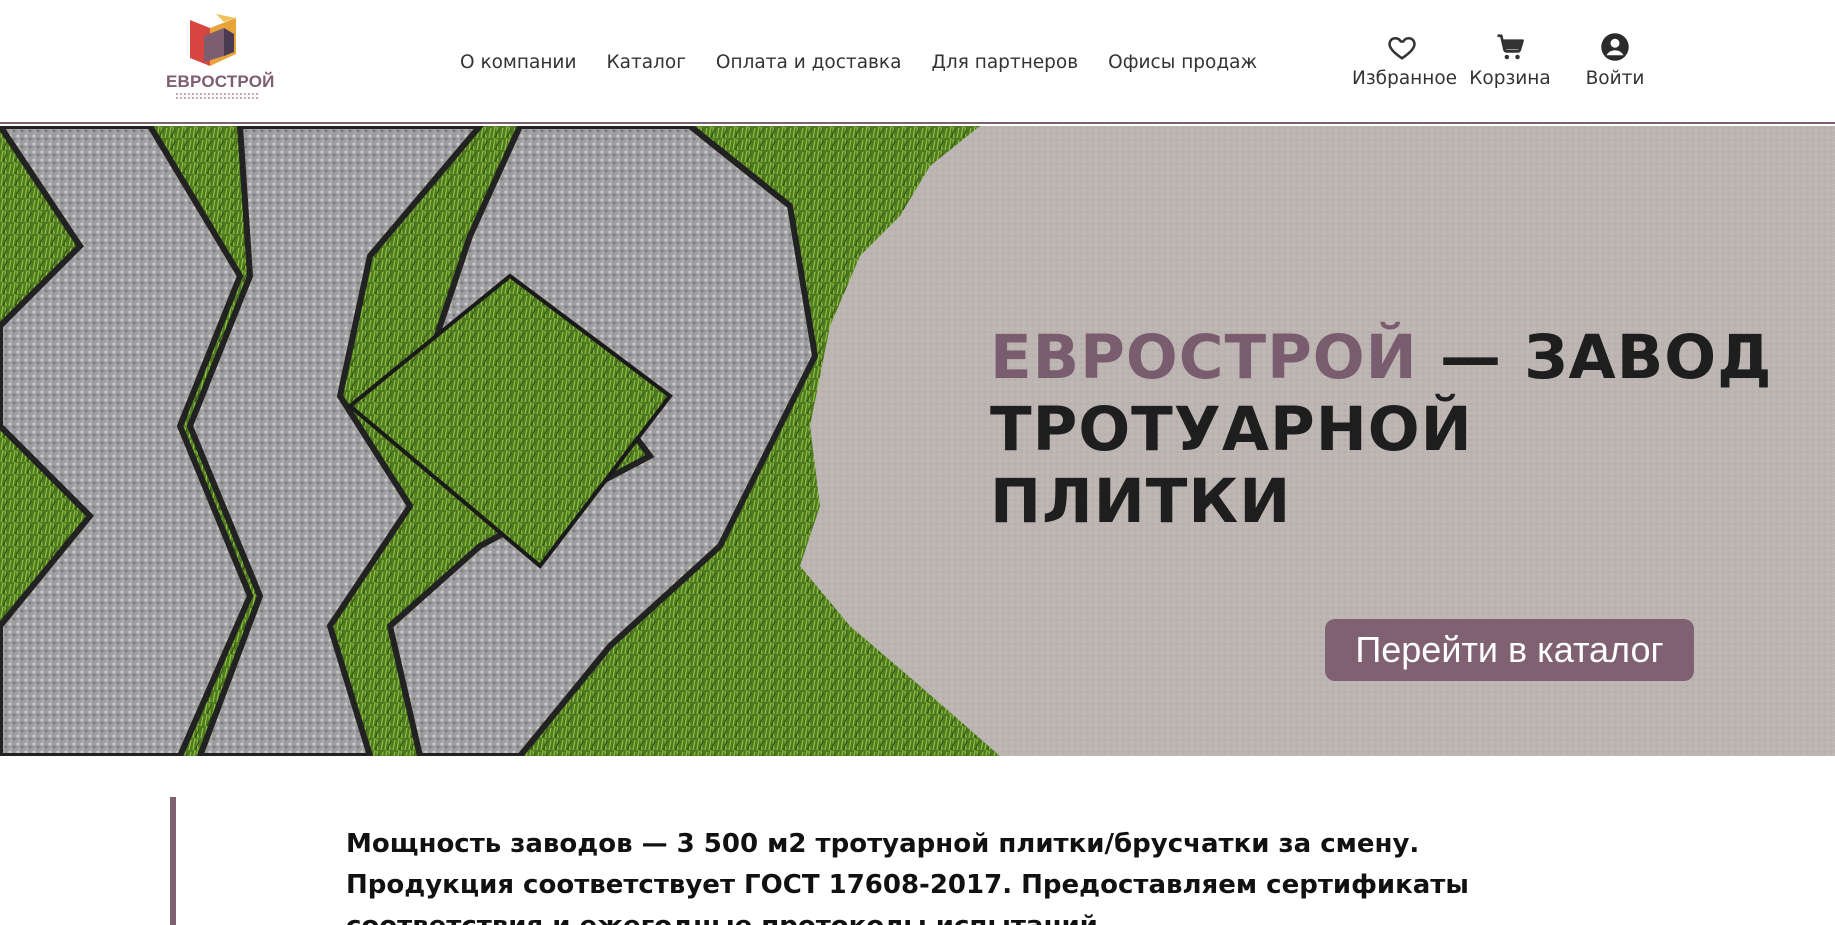 Image resolution: width=1835 pixels, height=925 pixels. I want to click on favorites-button: Избранное, so click(1405, 60).